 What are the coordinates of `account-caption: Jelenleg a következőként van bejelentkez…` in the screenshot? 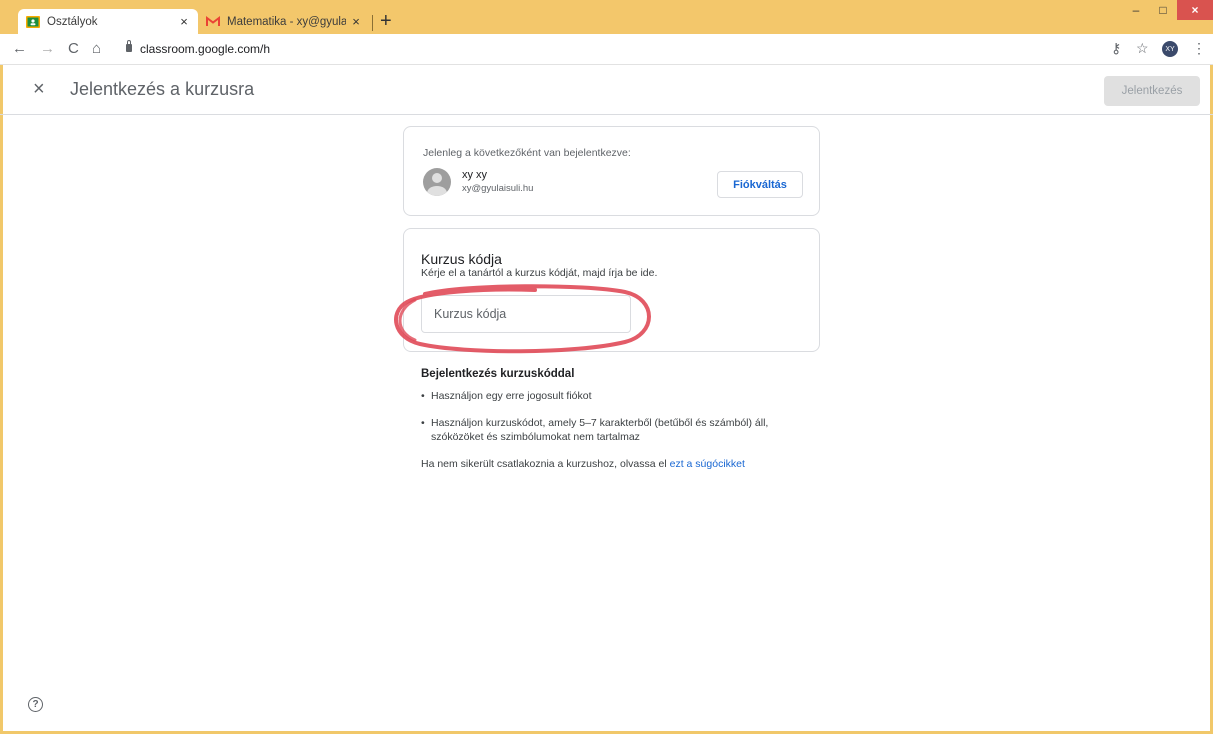 It's located at (527, 153).